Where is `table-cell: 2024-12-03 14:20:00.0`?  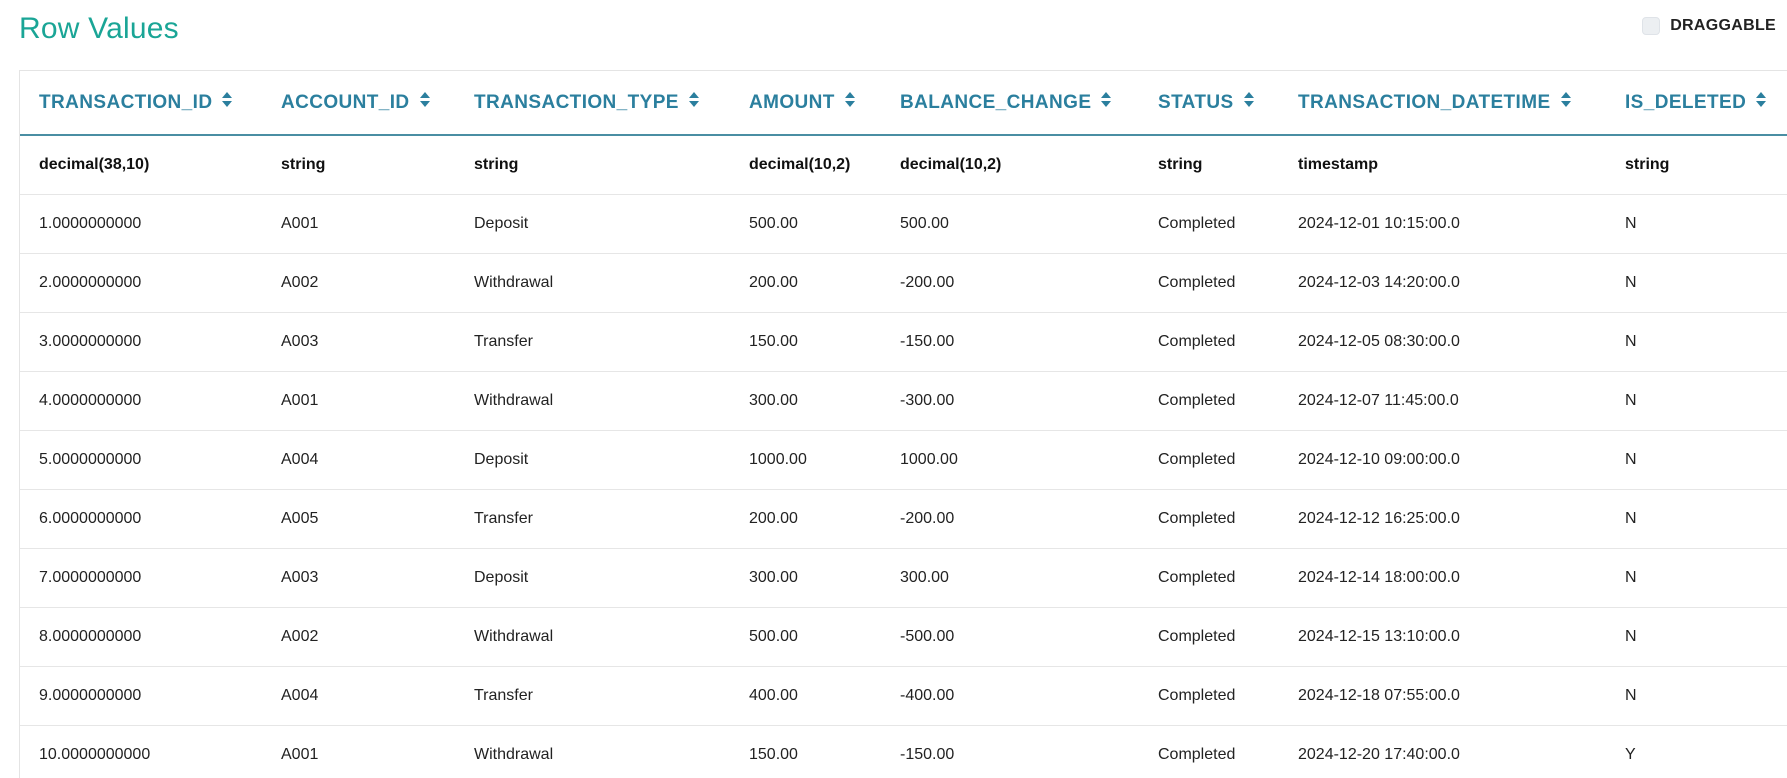
table-cell: 2024-12-03 14:20:00.0 is located at coordinates (1442, 283).